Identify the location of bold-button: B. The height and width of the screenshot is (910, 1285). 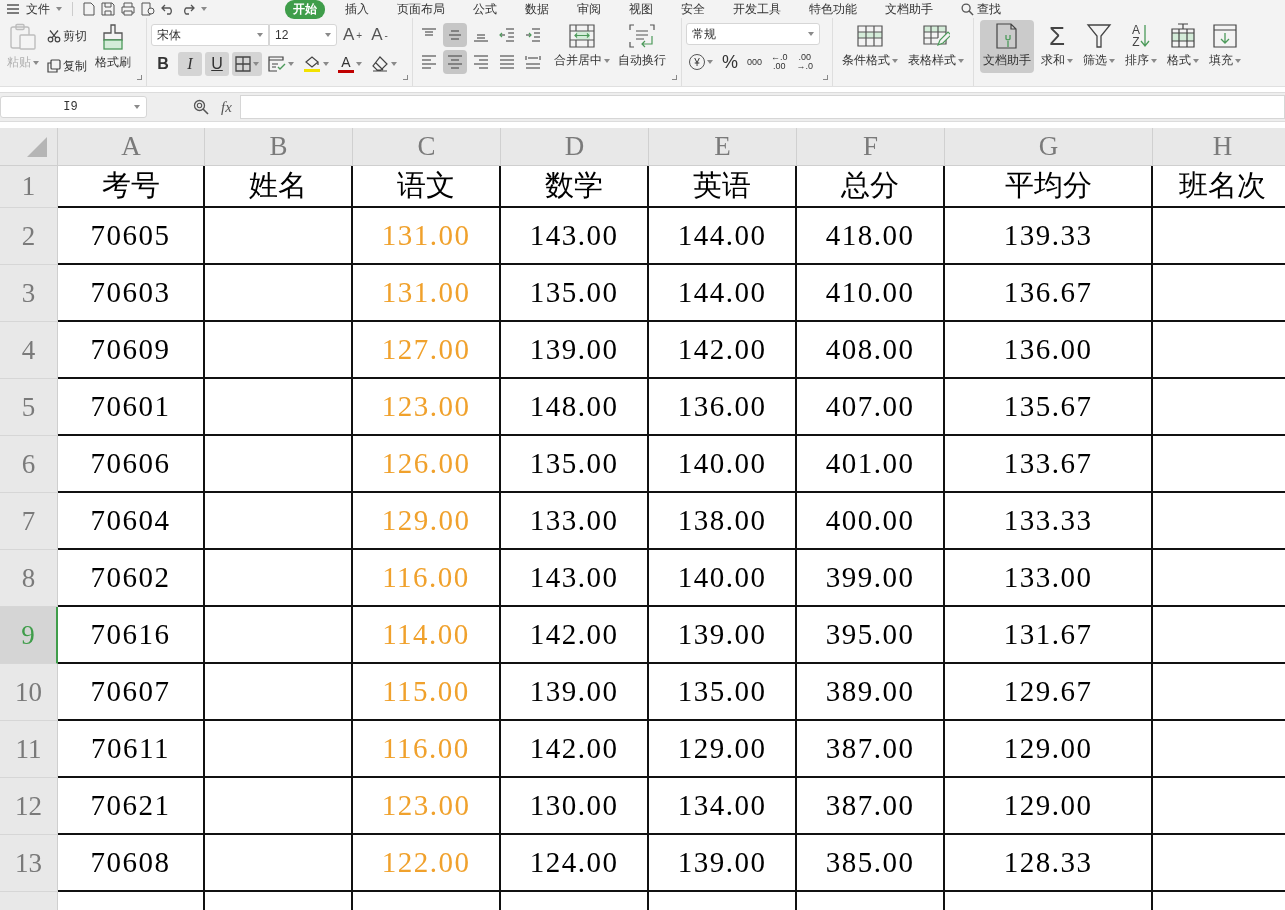
(163, 64).